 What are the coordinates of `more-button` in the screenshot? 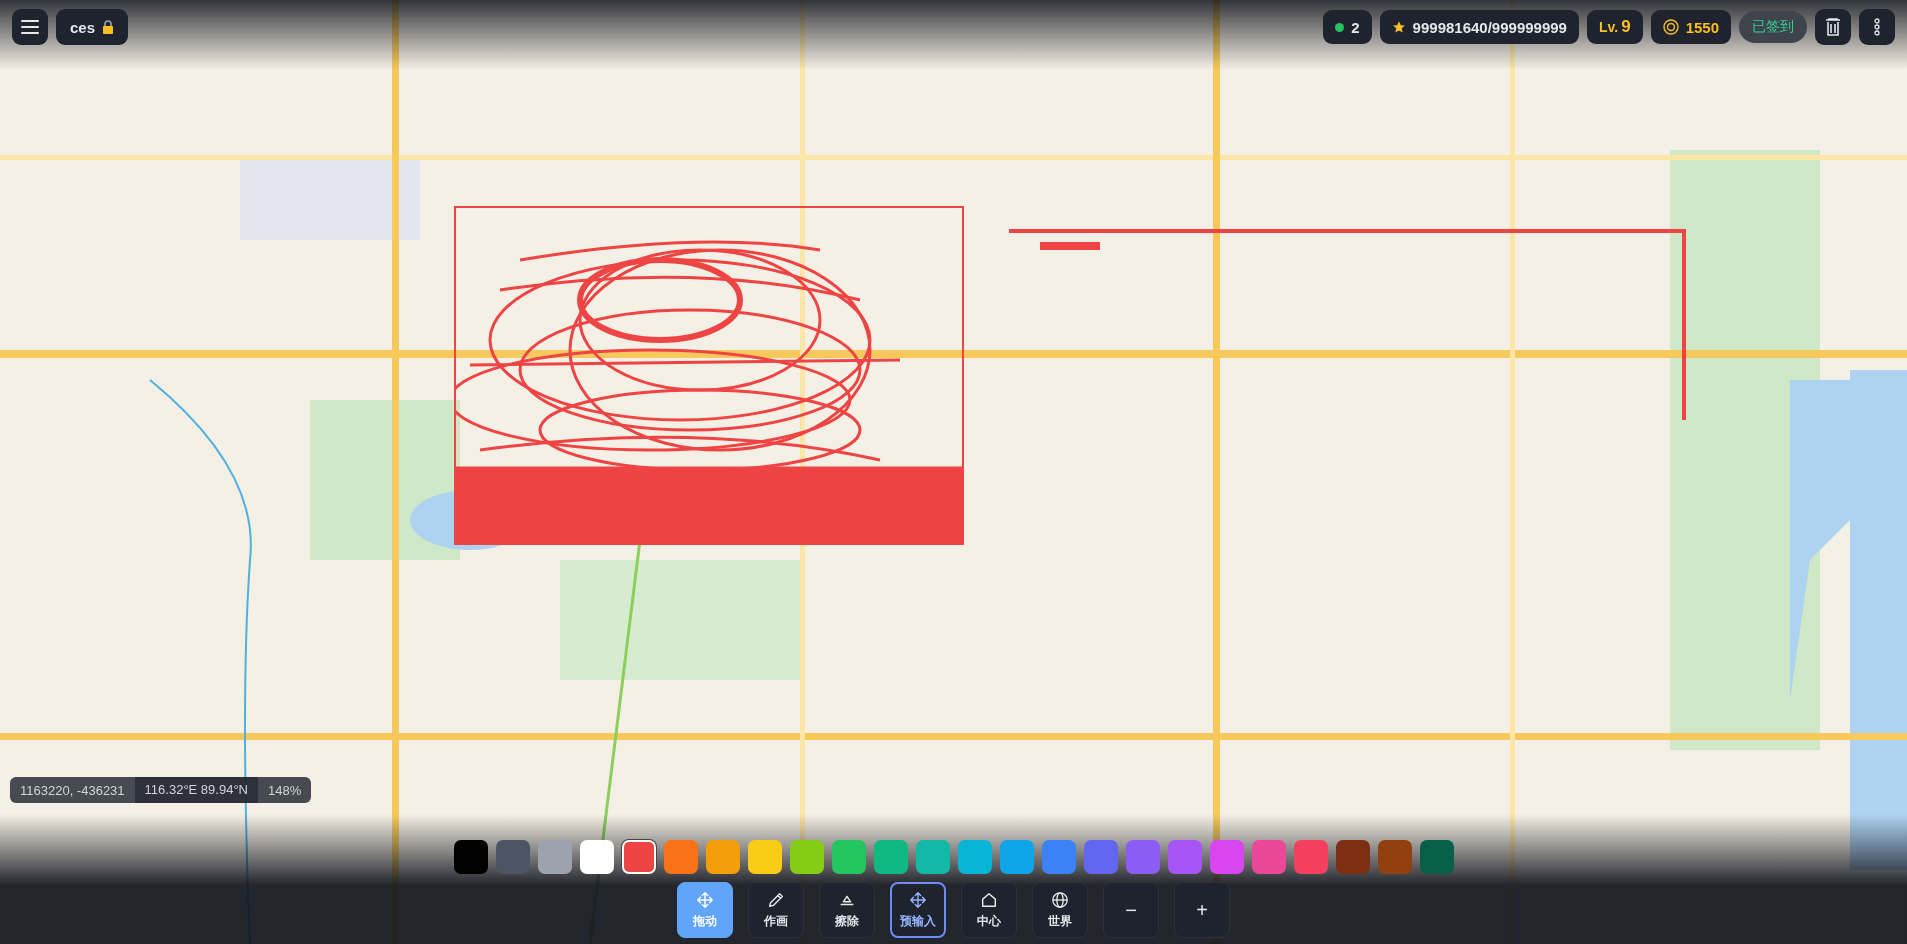 It's located at (1877, 27).